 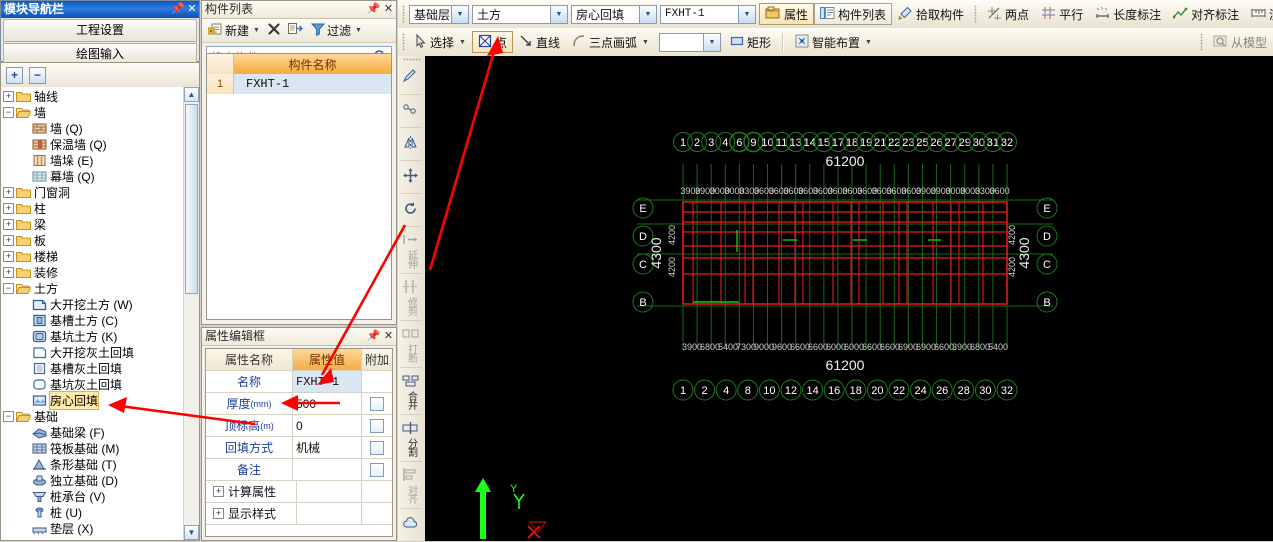 I want to click on pick-component-button: 拾取构件, so click(x=931, y=14).